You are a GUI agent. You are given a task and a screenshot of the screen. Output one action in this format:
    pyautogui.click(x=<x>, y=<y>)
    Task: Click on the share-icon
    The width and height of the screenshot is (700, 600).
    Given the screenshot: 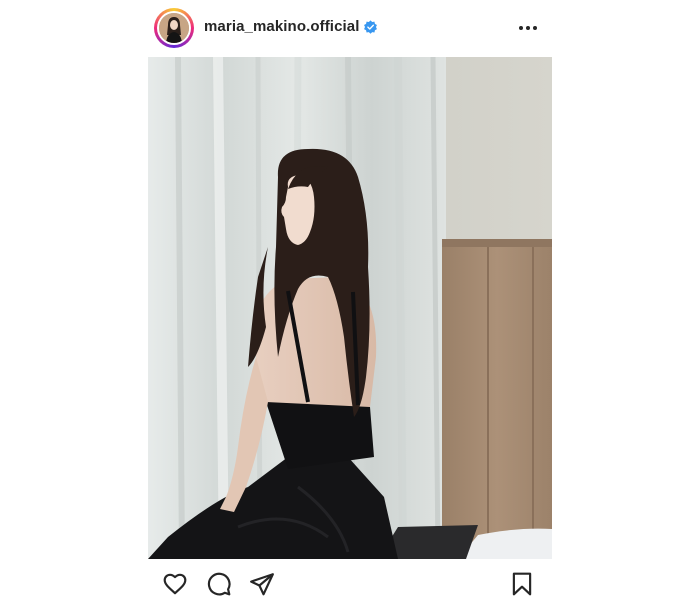 What is the action you would take?
    pyautogui.click(x=262, y=584)
    